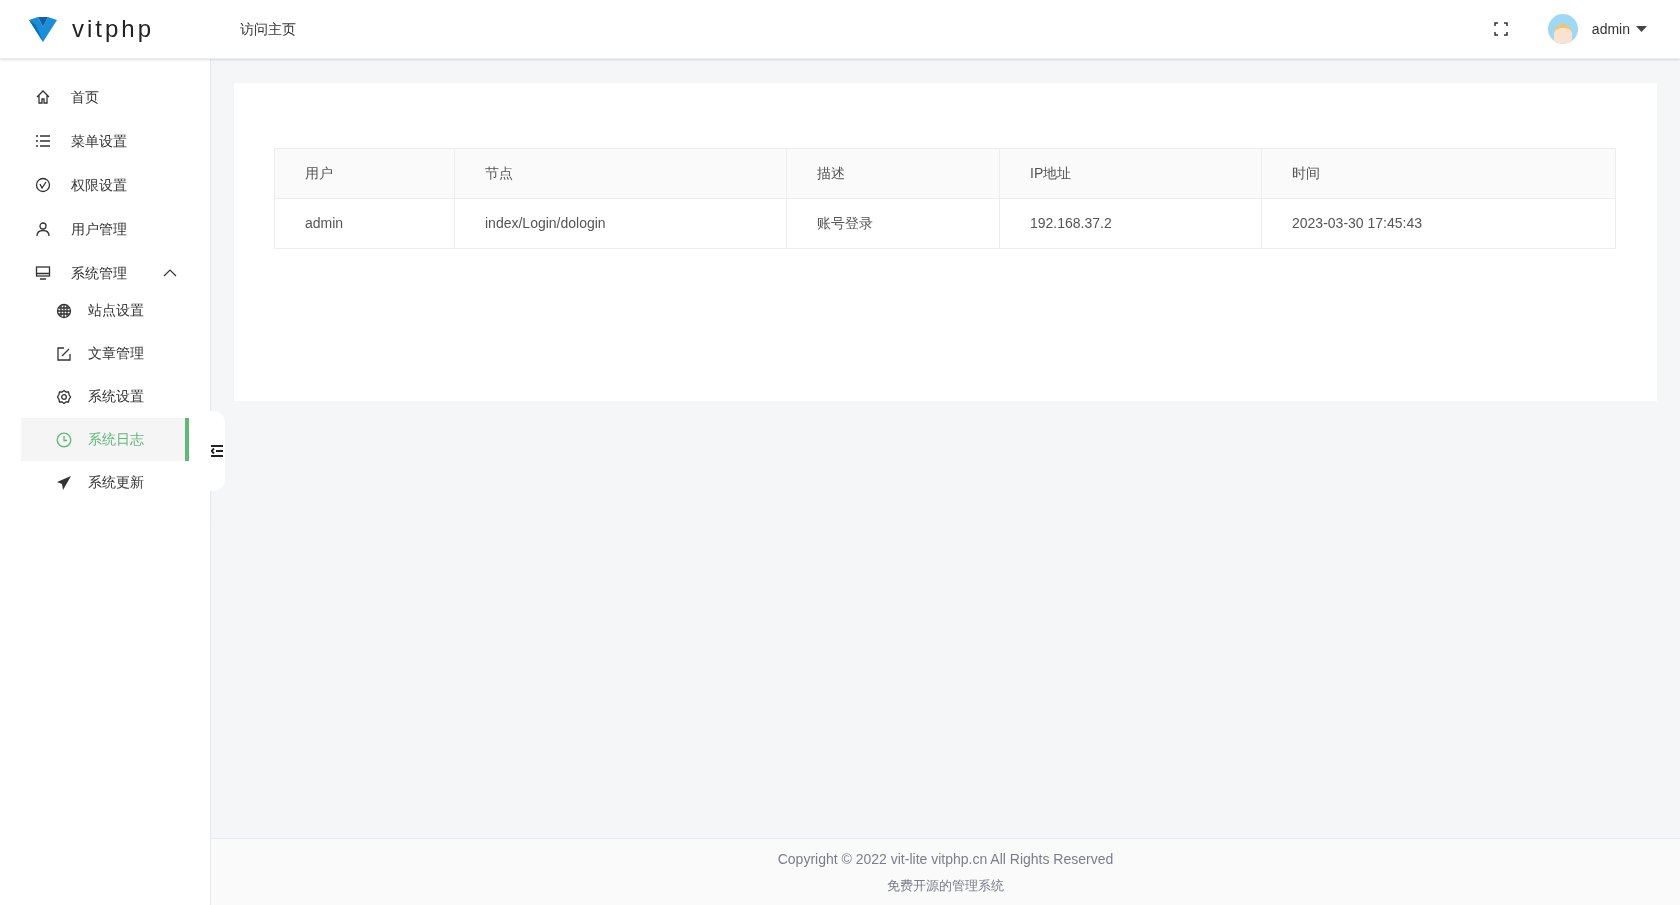 The image size is (1680, 905). What do you see at coordinates (64, 310) in the screenshot?
I see `globe-icon` at bounding box center [64, 310].